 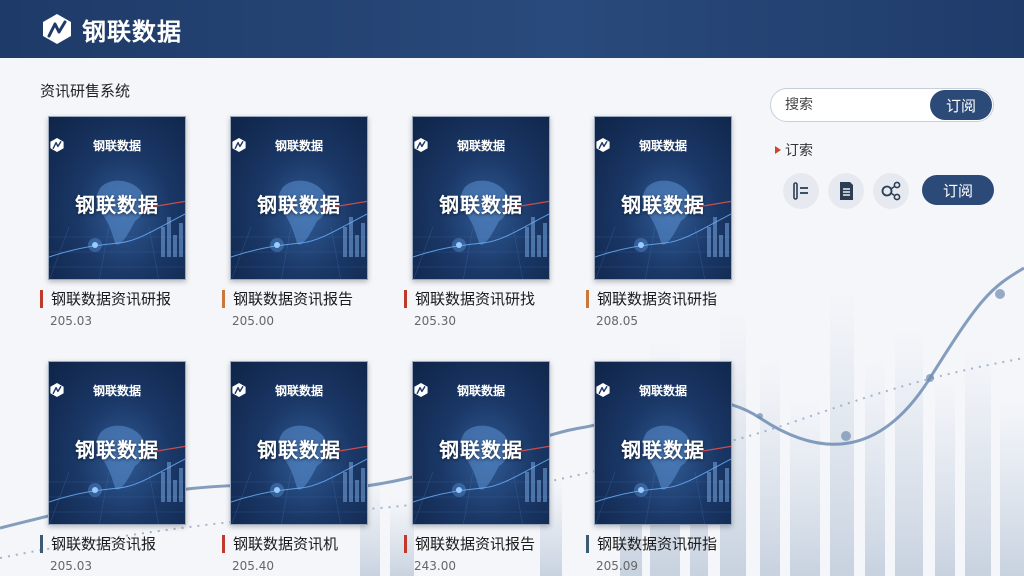 I want to click on report-date: 205.00, so click(x=253, y=321).